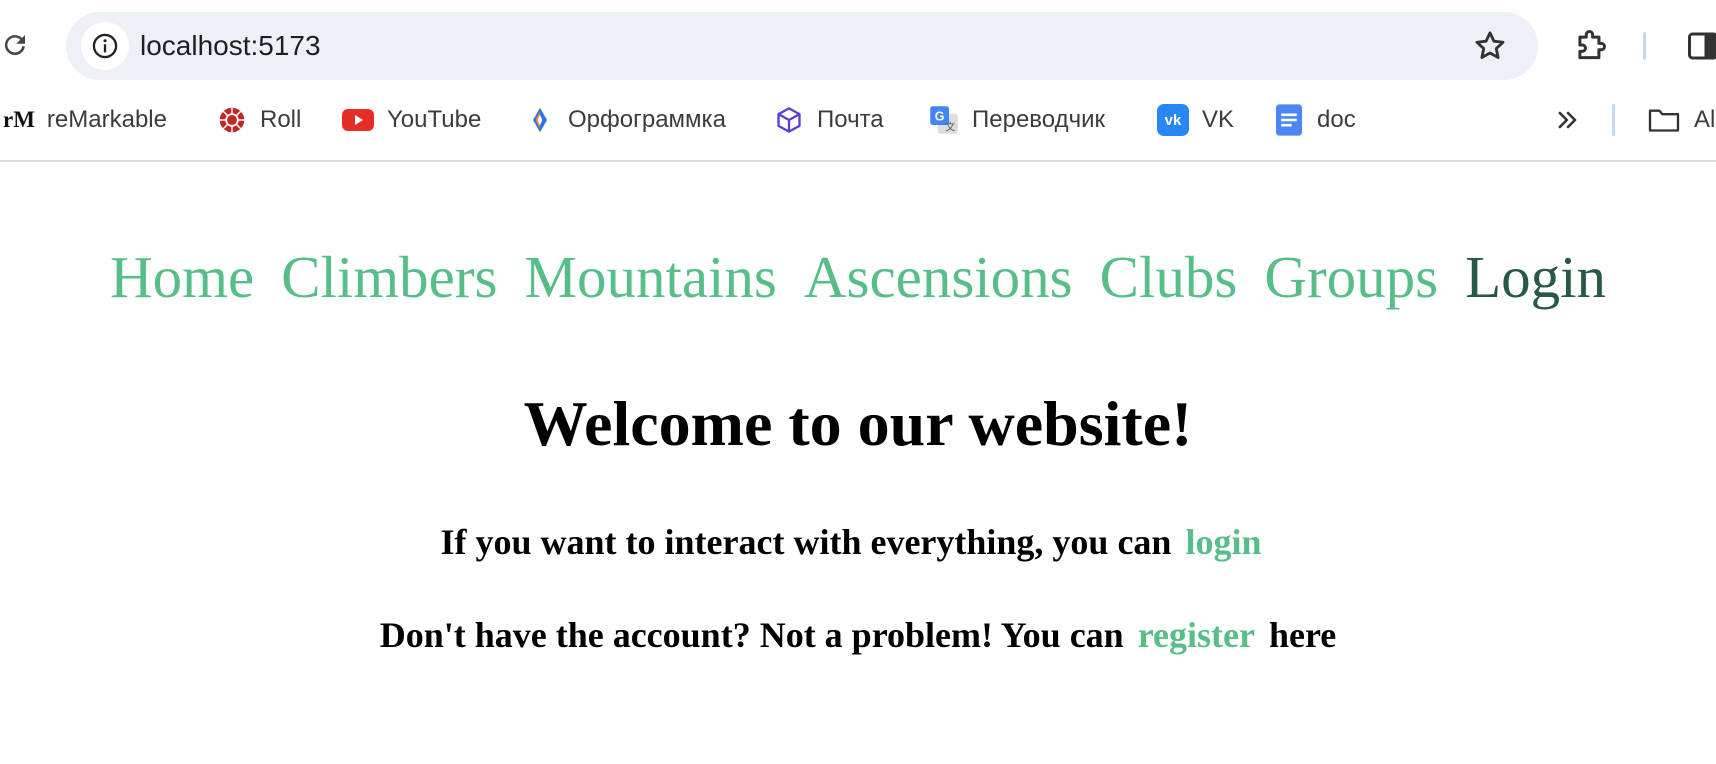 The width and height of the screenshot is (1716, 764). Describe the element at coordinates (1218, 119) in the screenshot. I see `bookmark-label: VK` at that location.